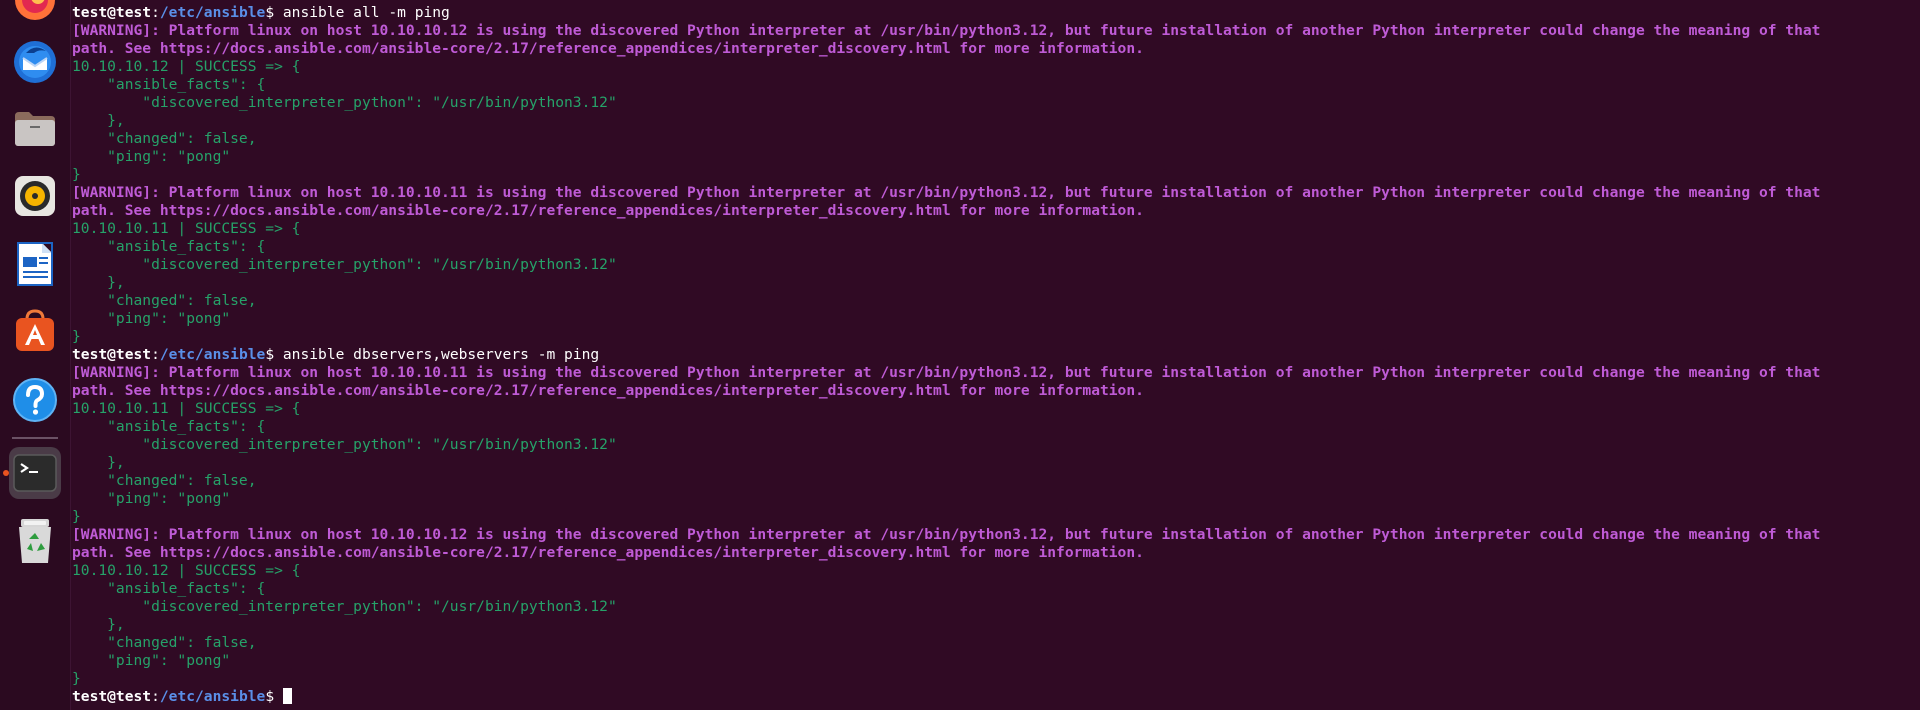  I want to click on dock-separator, so click(35, 438).